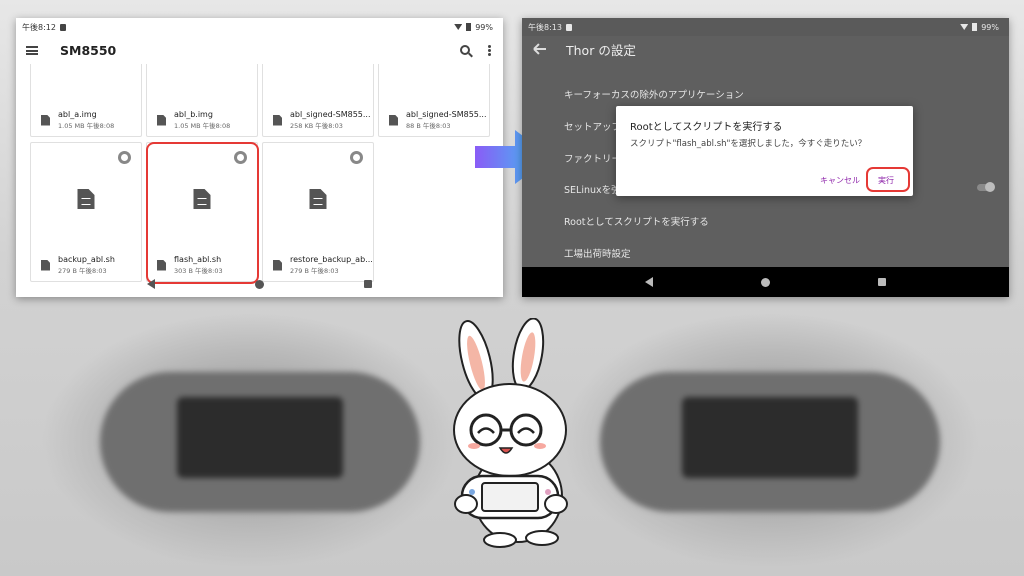 This screenshot has height=576, width=1024. What do you see at coordinates (706, 127) in the screenshot?
I see `dialog-title: Rootとしてスクリプトを実行する` at bounding box center [706, 127].